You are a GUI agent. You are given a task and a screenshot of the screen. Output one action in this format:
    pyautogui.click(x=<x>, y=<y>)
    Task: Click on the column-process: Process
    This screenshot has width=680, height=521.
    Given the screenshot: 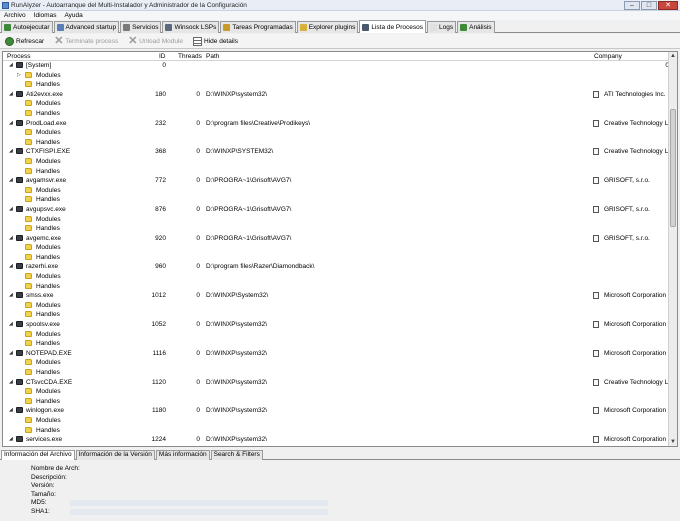 What is the action you would take?
    pyautogui.click(x=18, y=56)
    